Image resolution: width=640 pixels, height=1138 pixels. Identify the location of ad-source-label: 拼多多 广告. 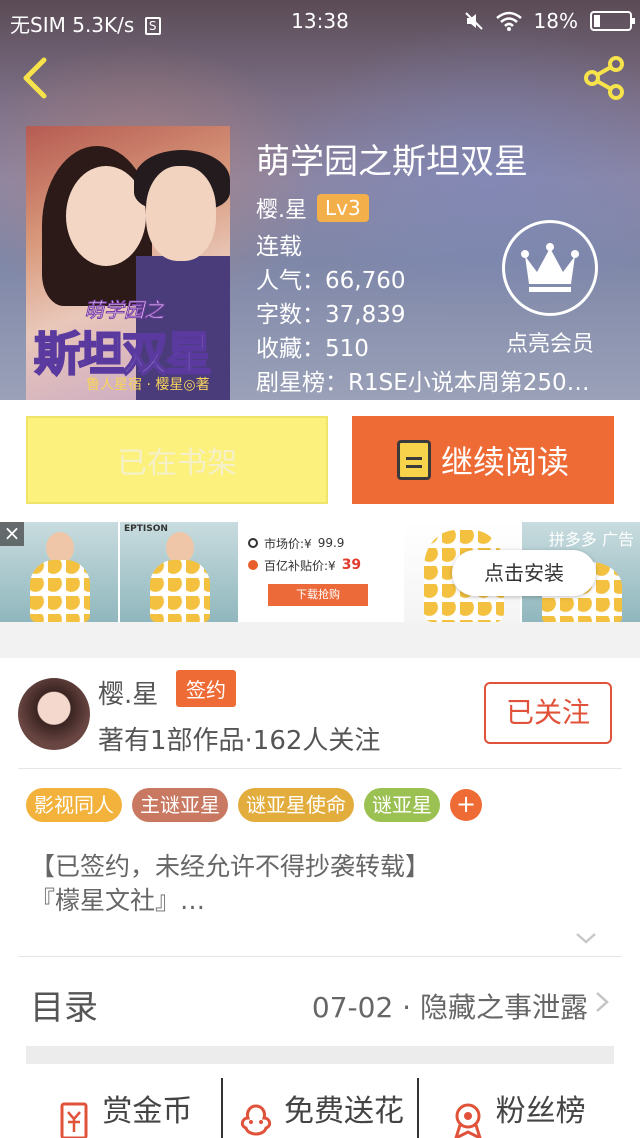
(591, 539).